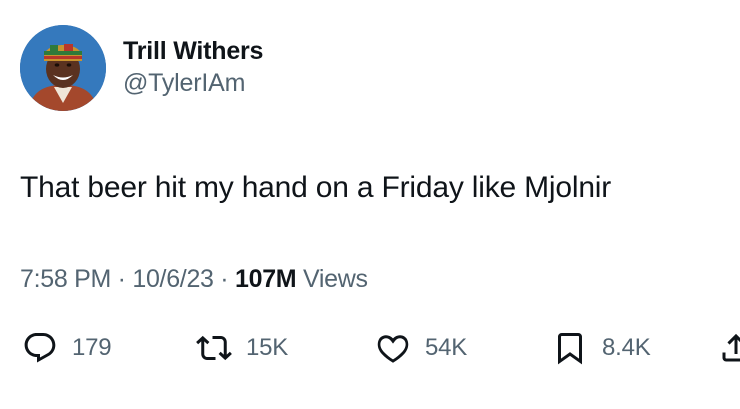 Image resolution: width=740 pixels, height=409 pixels. Describe the element at coordinates (332, 279) in the screenshot. I see `views-label: Views` at that location.